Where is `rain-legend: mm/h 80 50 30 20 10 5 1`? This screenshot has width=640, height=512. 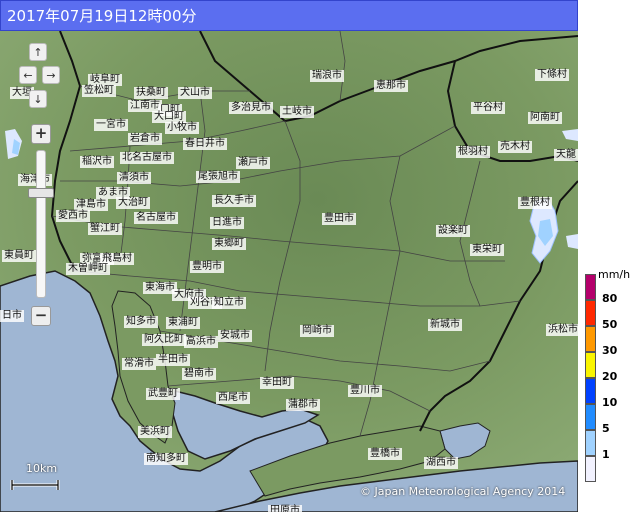
rain-legend: mm/h 80 50 30 20 10 5 1 is located at coordinates (610, 390).